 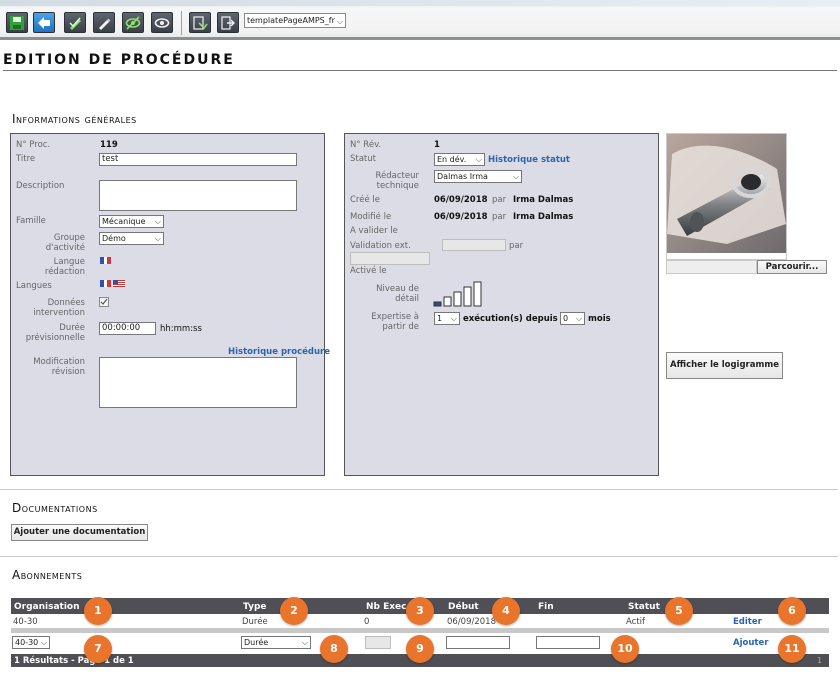 What do you see at coordinates (546, 607) in the screenshot?
I see `column-fin: Fin` at bounding box center [546, 607].